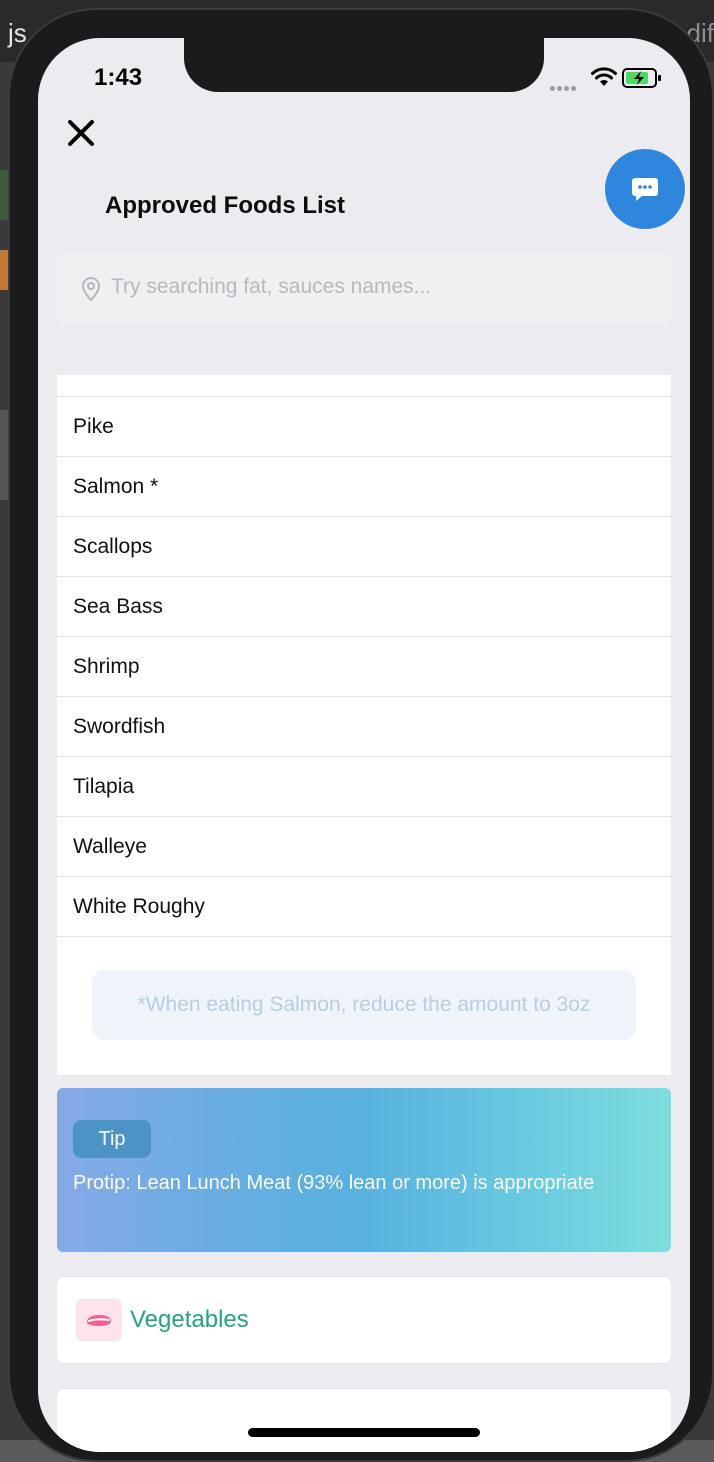 The height and width of the screenshot is (1462, 714). What do you see at coordinates (99, 1320) in the screenshot?
I see `meat-icon` at bounding box center [99, 1320].